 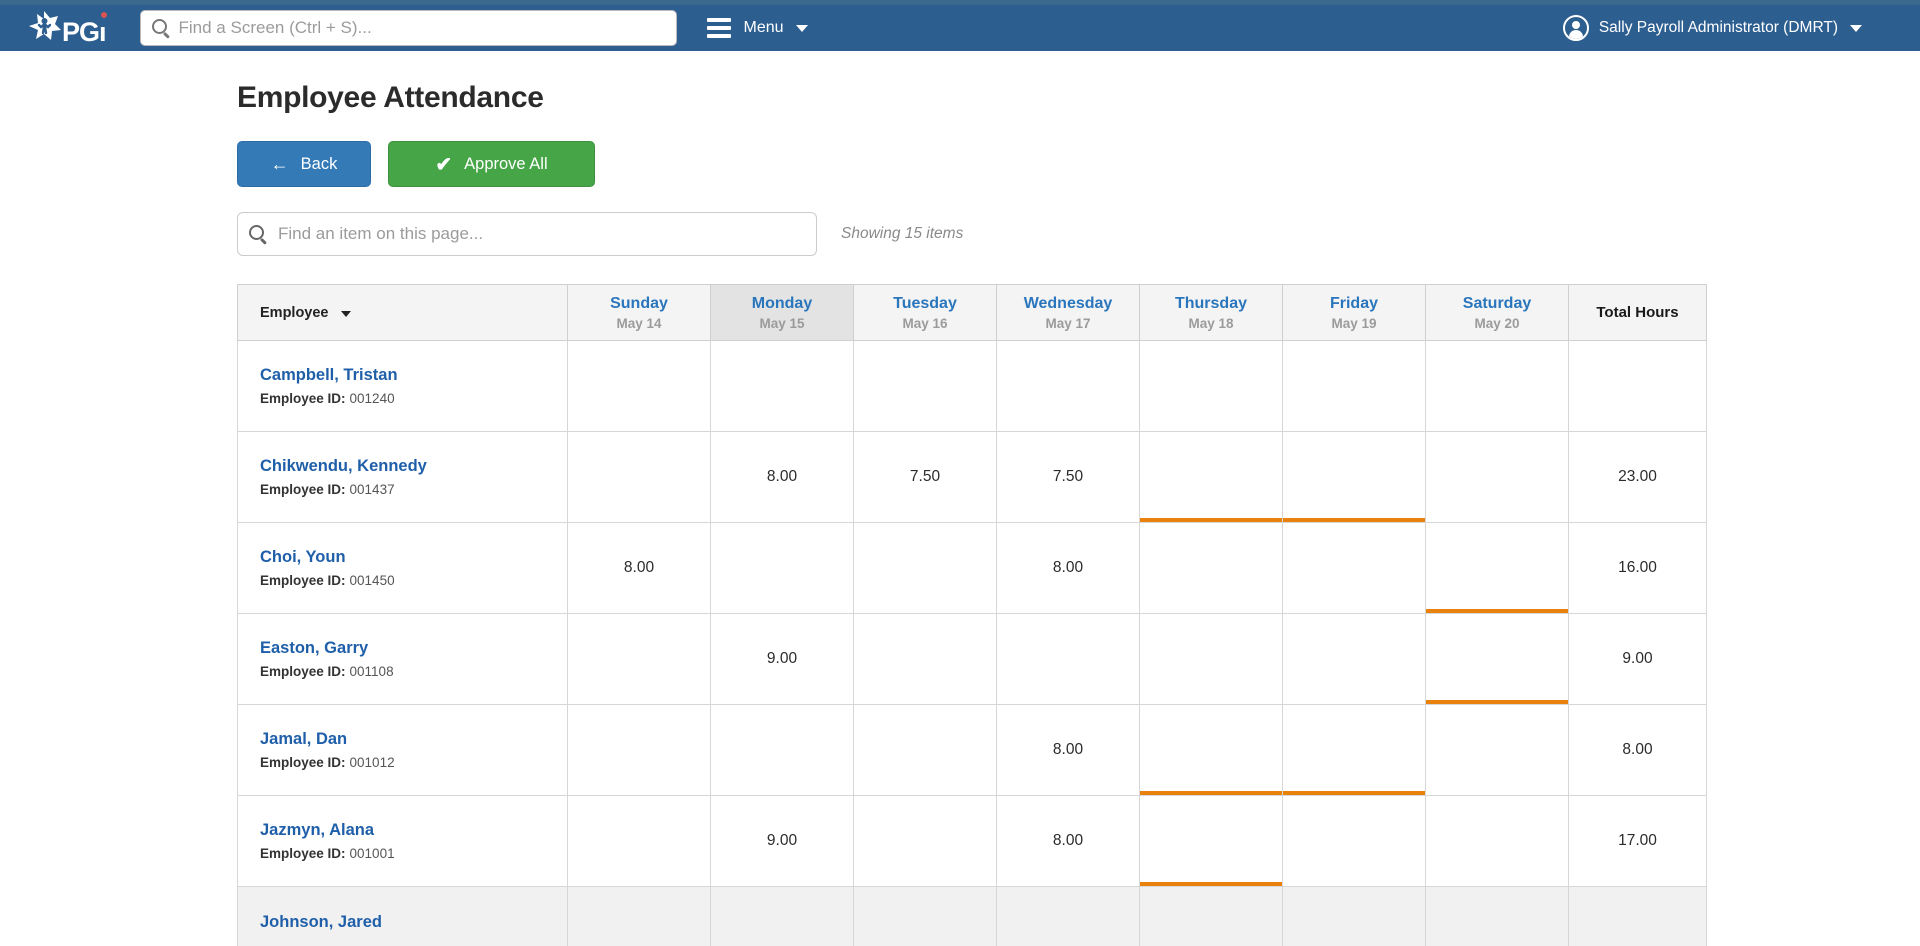 I want to click on screen-search-input, so click(x=408, y=28).